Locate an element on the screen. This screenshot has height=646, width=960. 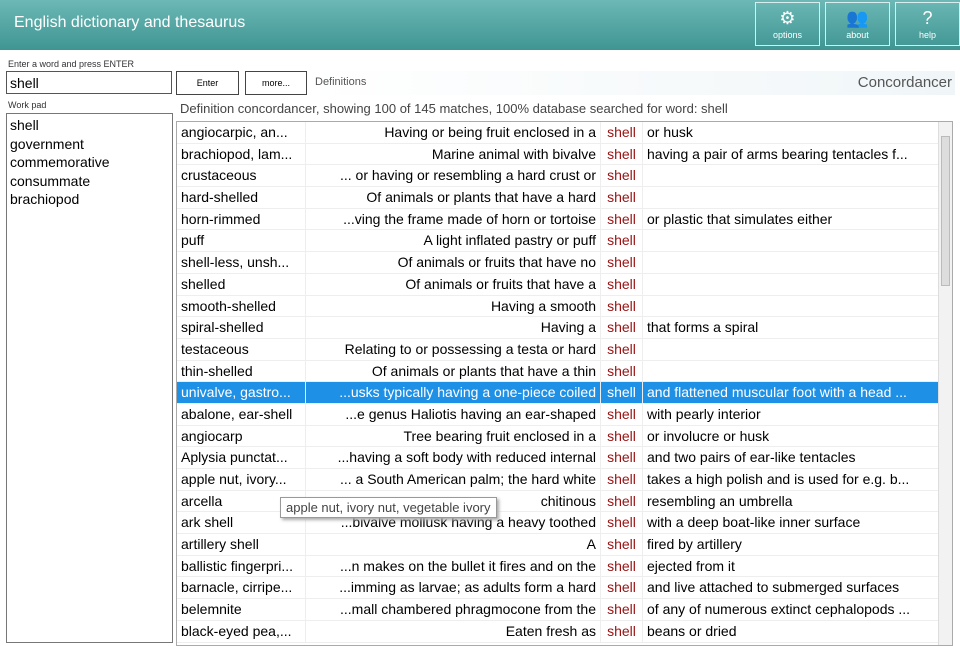
table-row: puff A light inflated pastry or puff shell is located at coordinates (564, 241).